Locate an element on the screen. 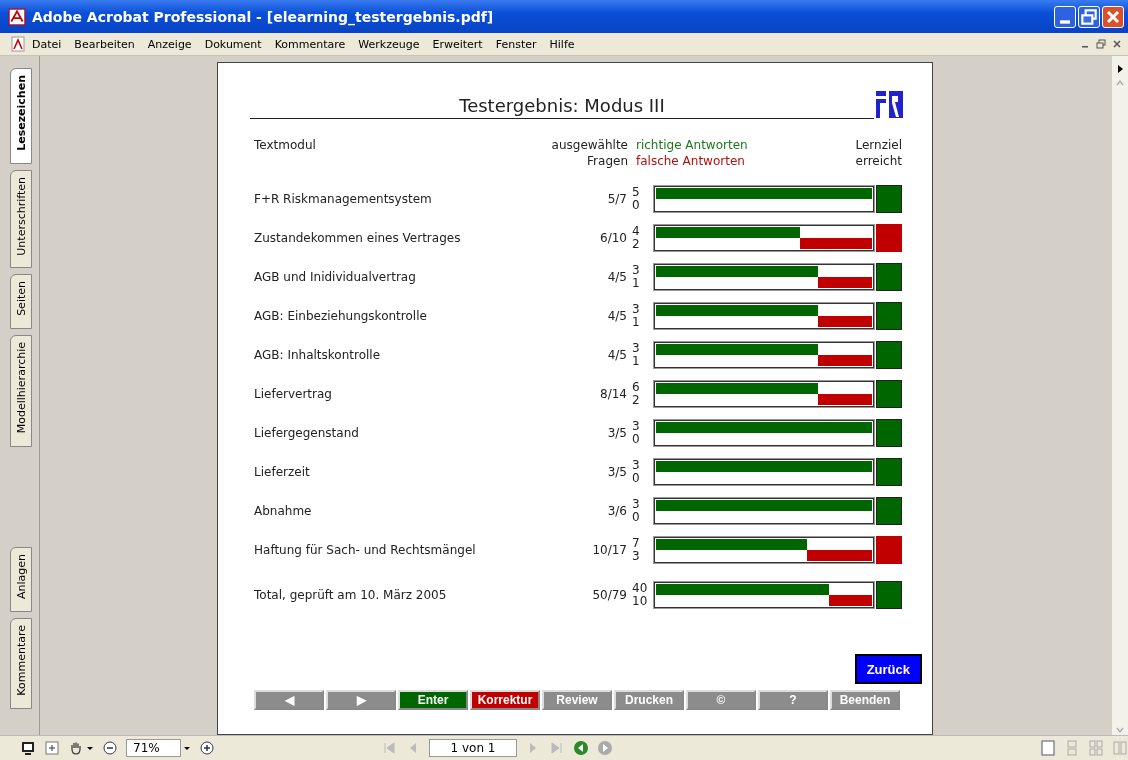 Image resolution: width=1128 pixels, height=760 pixels. question-count: 8/14 is located at coordinates (613, 393).